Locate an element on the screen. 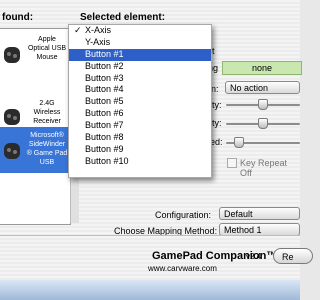 The width and height of the screenshot is (320, 300). menu-item: Button #9 is located at coordinates (140, 150).